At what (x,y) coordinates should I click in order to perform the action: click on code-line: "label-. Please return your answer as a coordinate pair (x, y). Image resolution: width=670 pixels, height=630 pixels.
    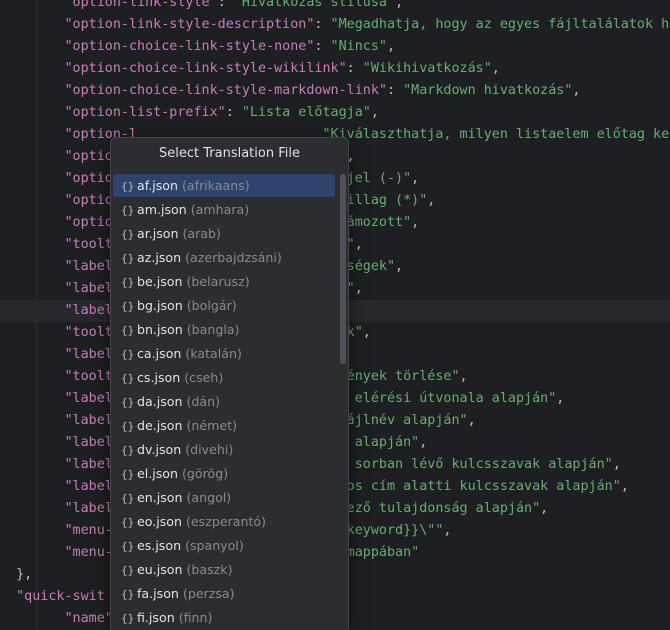
    Looking at the image, I should click on (60, 355).